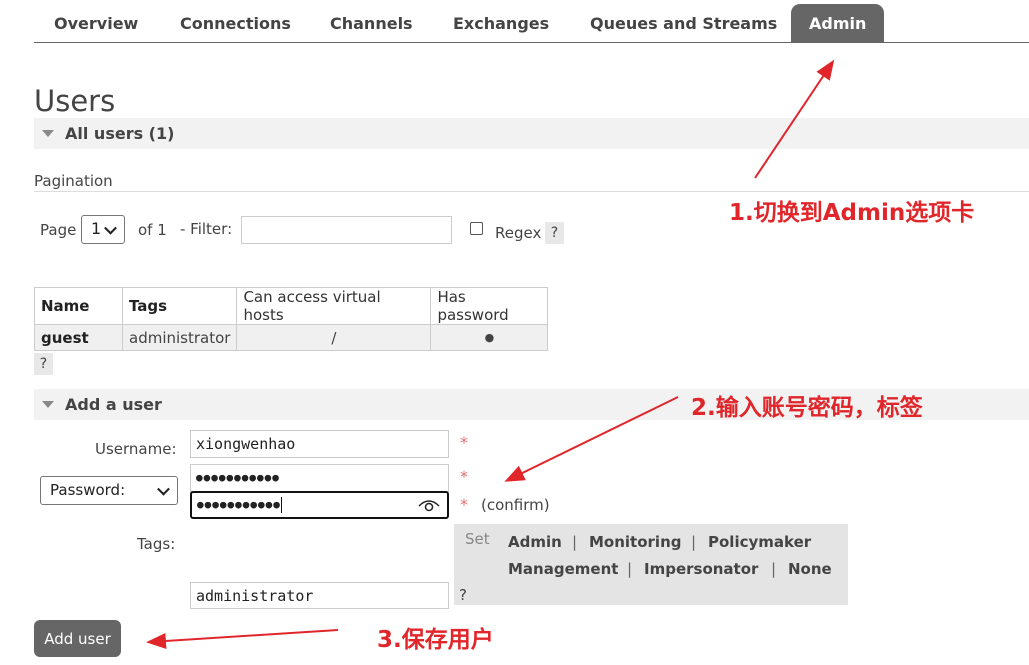 The image size is (1029, 665). Describe the element at coordinates (435, 640) in the screenshot. I see `annotation-step-3: 3.保存用户` at that location.